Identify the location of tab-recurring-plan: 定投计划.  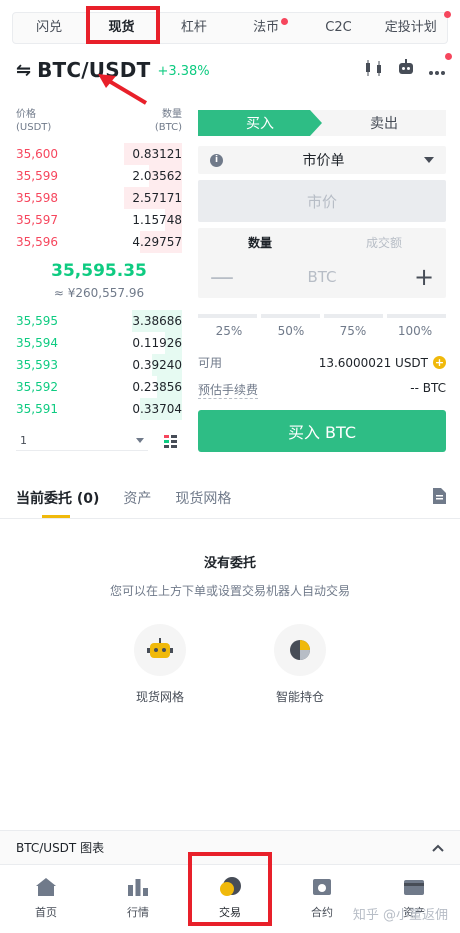
(413, 27).